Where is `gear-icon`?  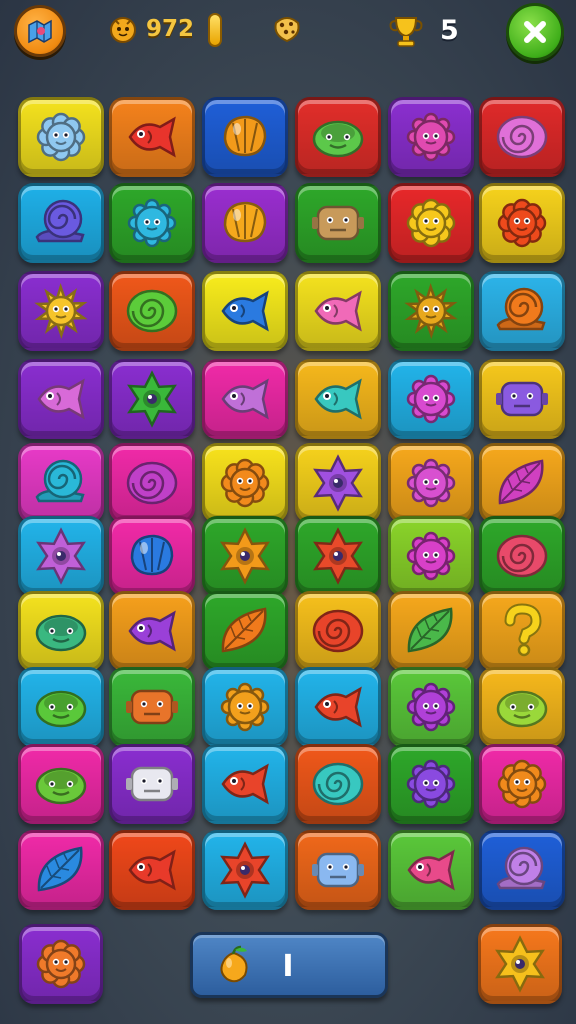
gear-icon is located at coordinates (245, 707).